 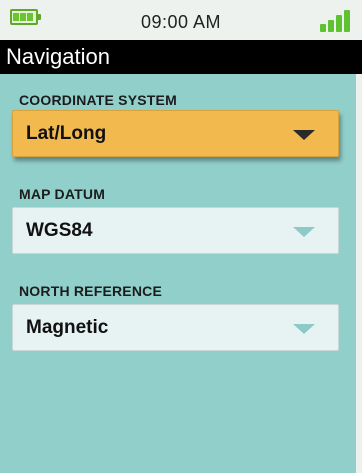 What do you see at coordinates (175, 230) in the screenshot?
I see `map-datum-dropdown: WGS84` at bounding box center [175, 230].